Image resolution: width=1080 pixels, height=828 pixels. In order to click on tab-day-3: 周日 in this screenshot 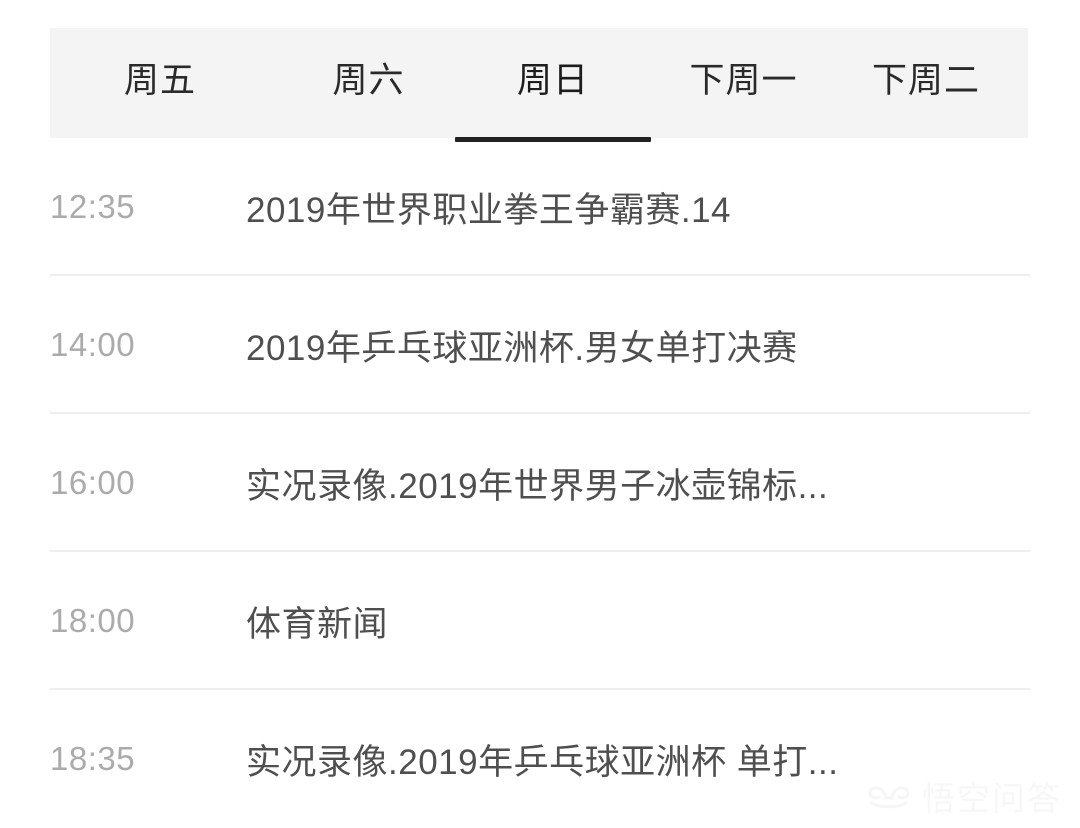, I will do `click(552, 85)`.